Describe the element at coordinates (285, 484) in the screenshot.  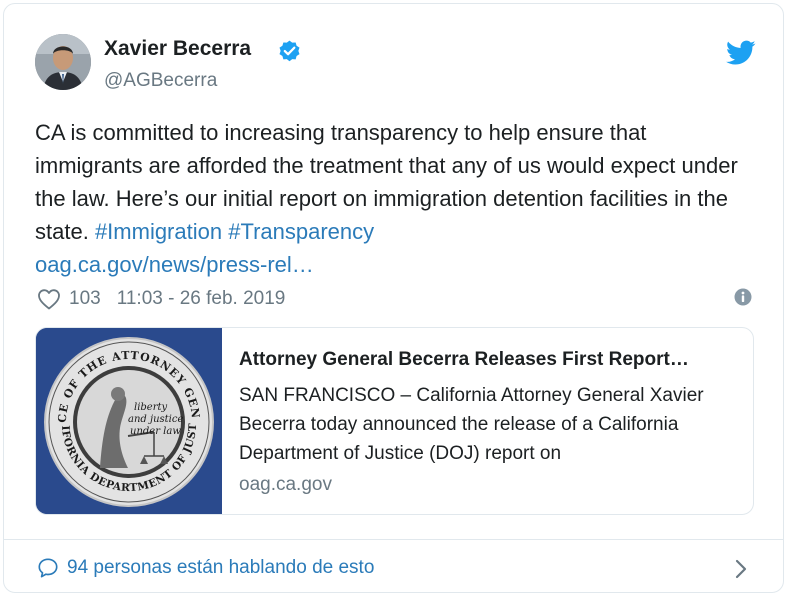
I see `card-domain: oag.ca.gov` at that location.